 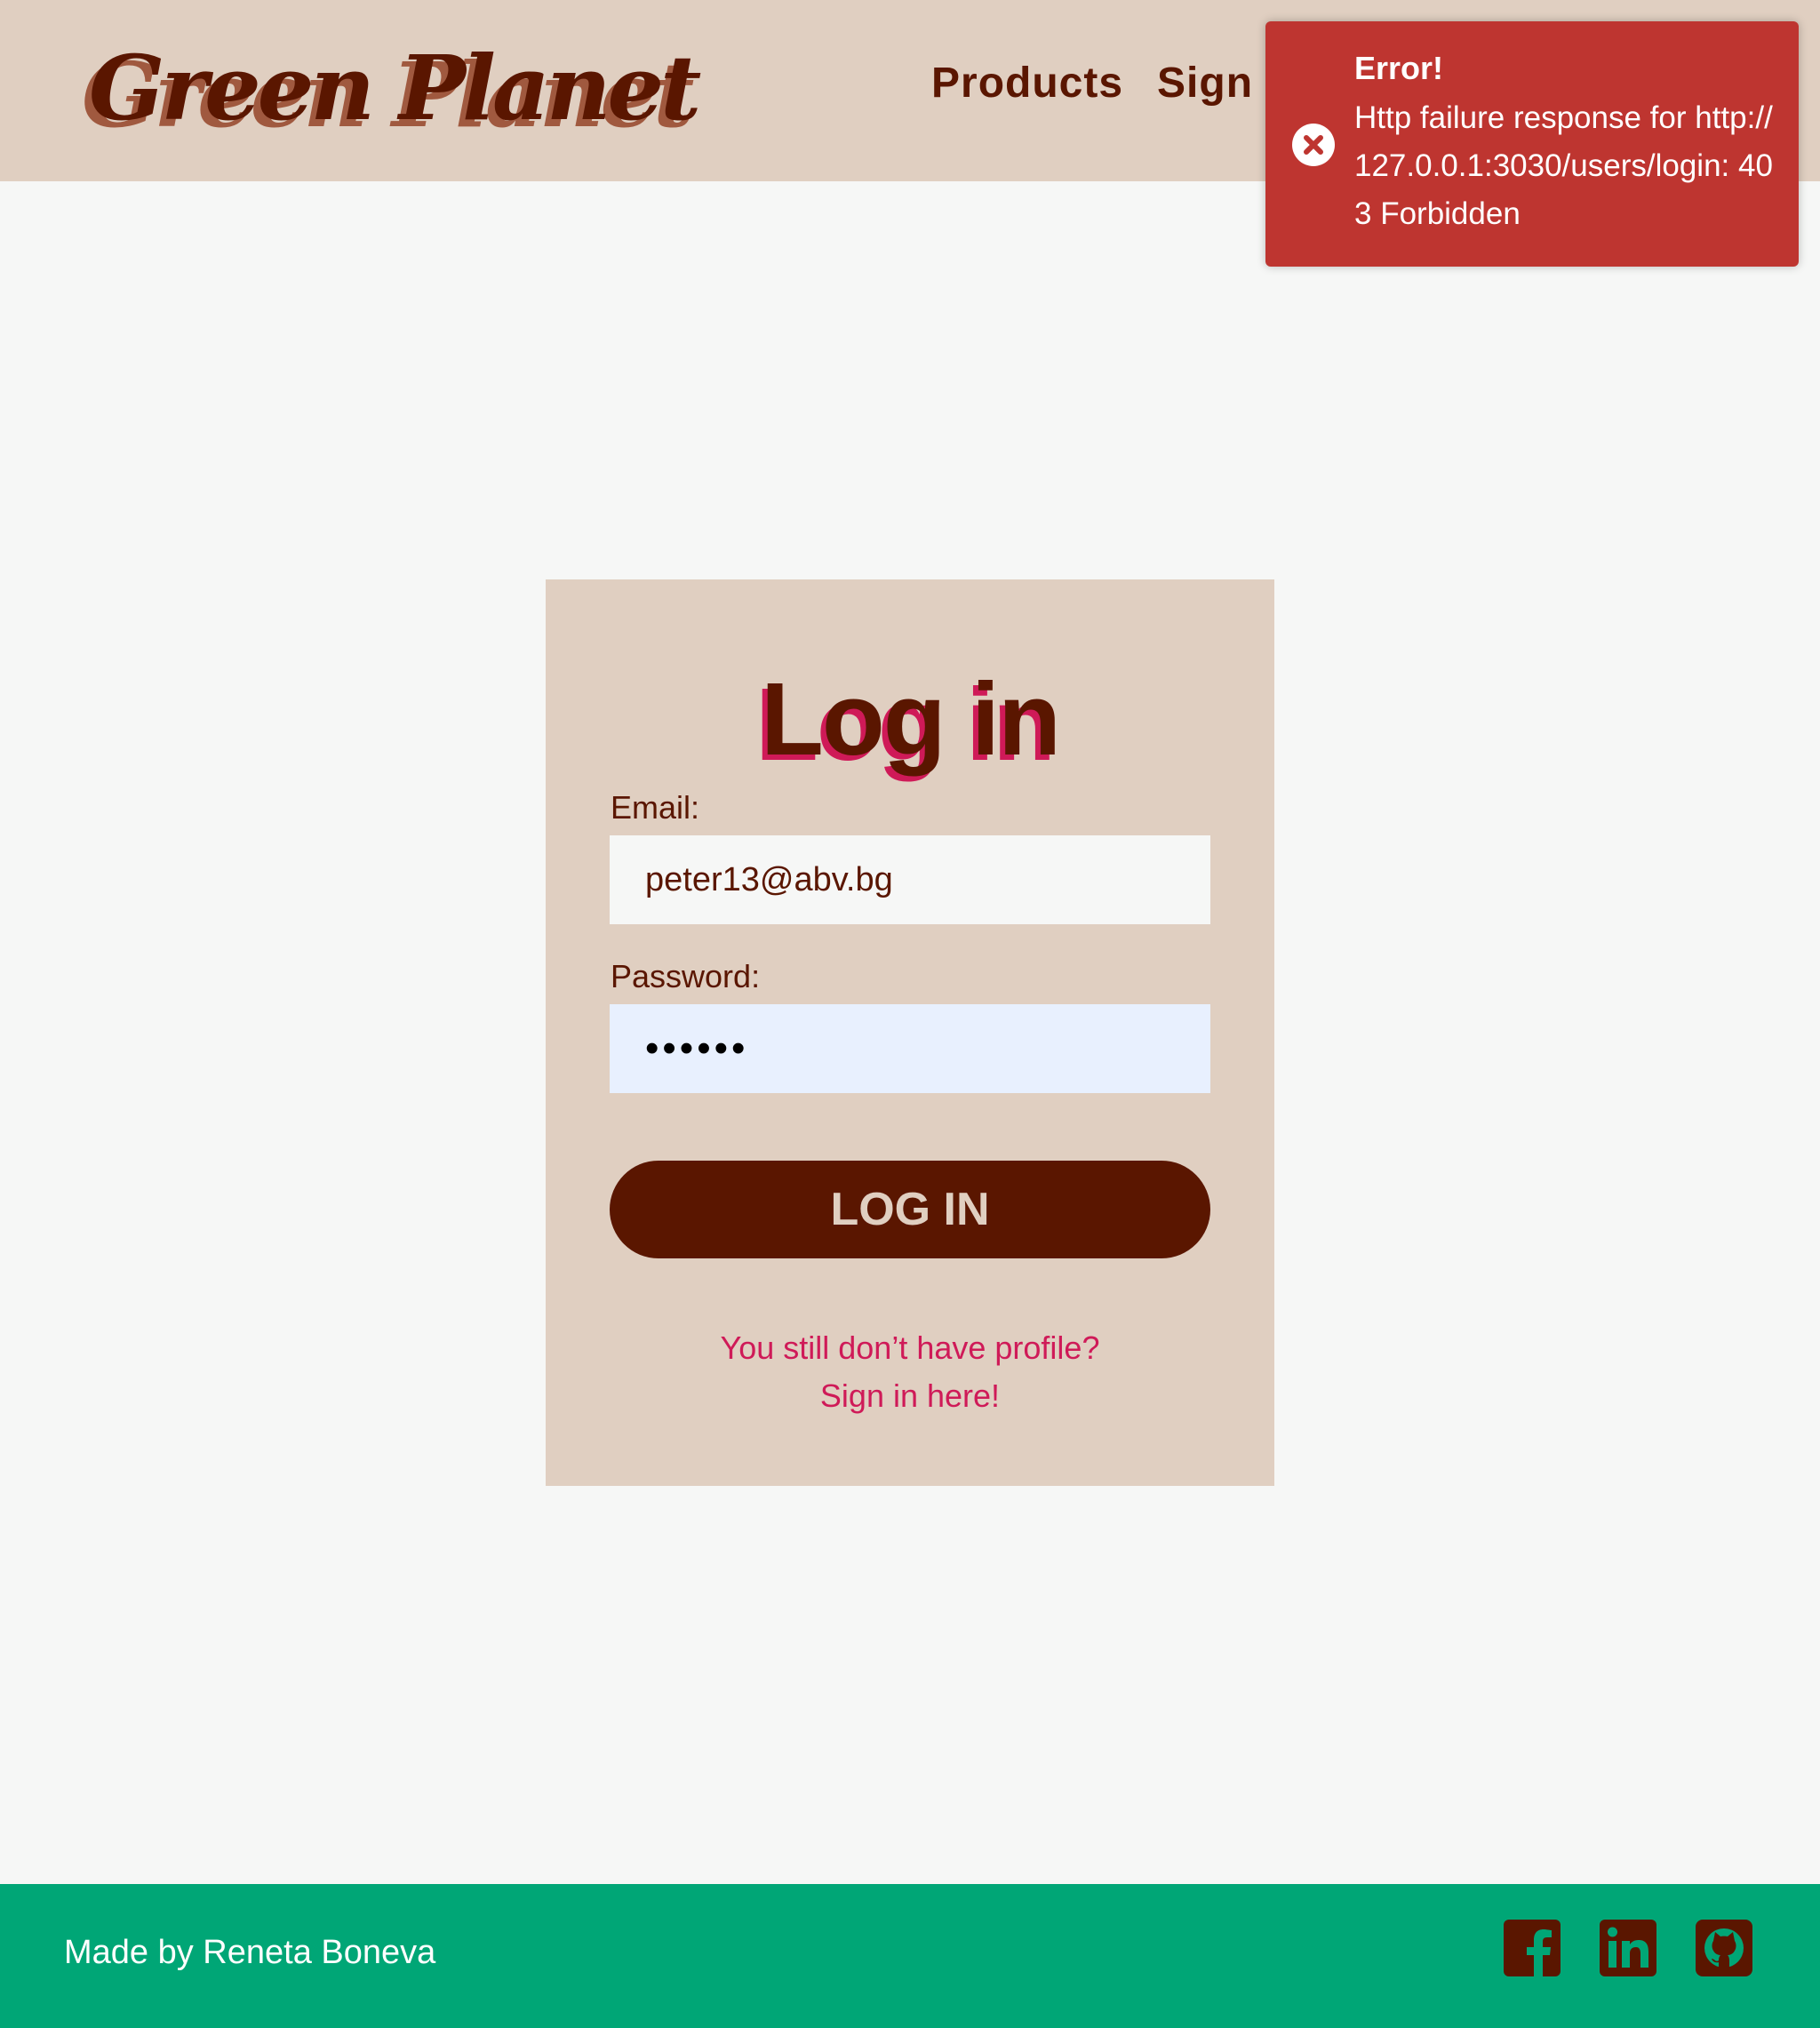 What do you see at coordinates (250, 1953) in the screenshot?
I see `footer-credit: Made by Reneta Boneva` at bounding box center [250, 1953].